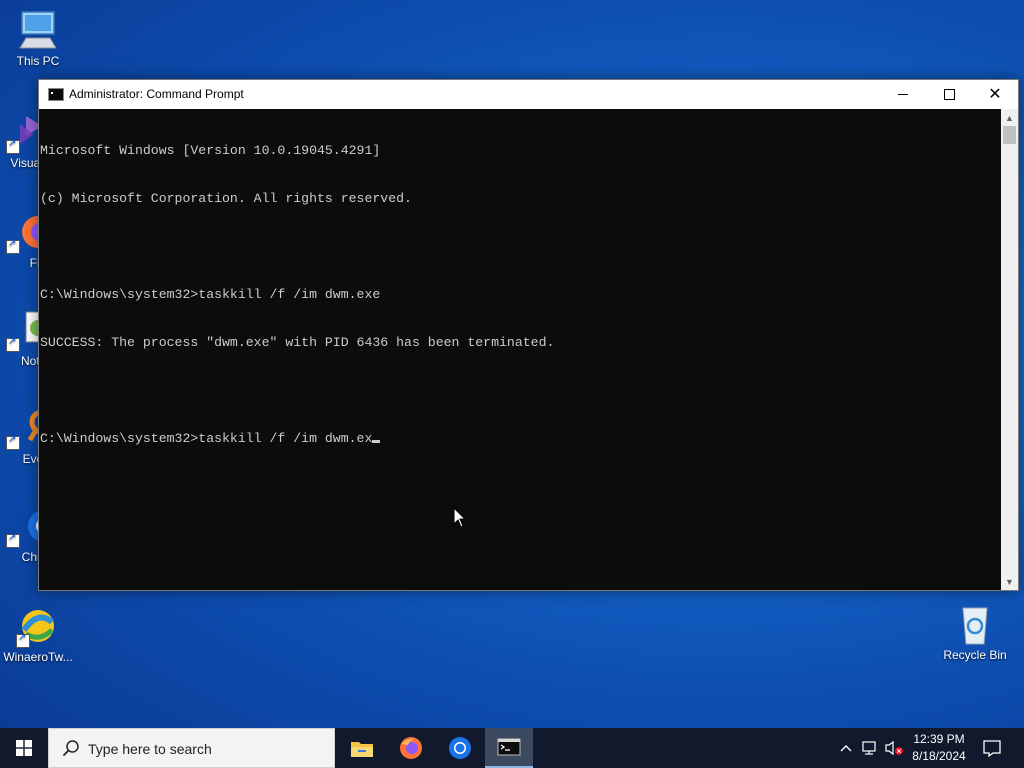 The image size is (1024, 768). Describe the element at coordinates (150, 749) in the screenshot. I see `search-placeholder: Type here to search` at that location.